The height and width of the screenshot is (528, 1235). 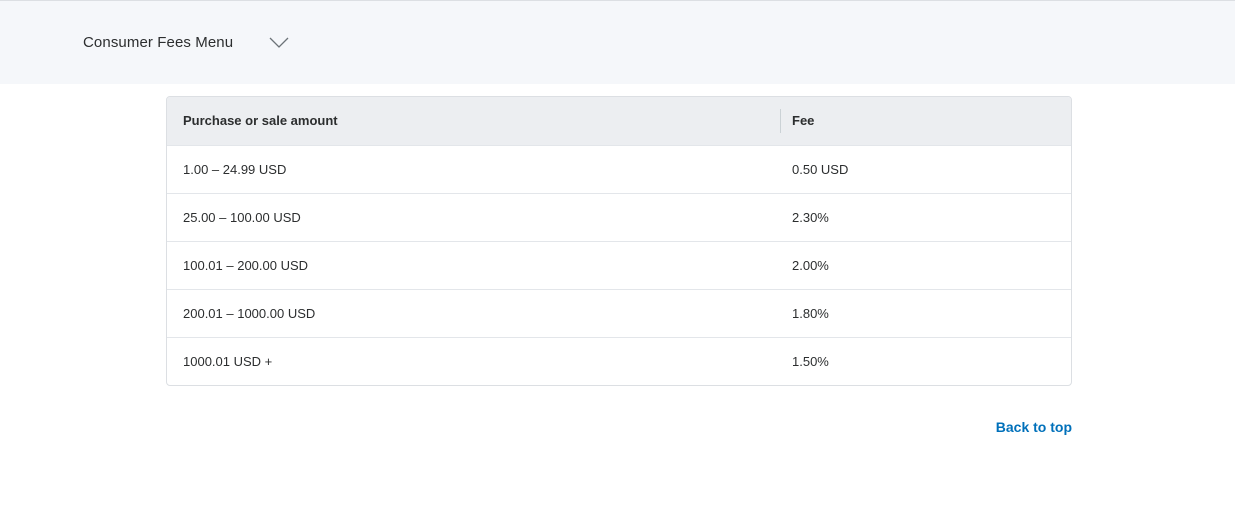 What do you see at coordinates (803, 121) in the screenshot?
I see `header-fee-label: Fee` at bounding box center [803, 121].